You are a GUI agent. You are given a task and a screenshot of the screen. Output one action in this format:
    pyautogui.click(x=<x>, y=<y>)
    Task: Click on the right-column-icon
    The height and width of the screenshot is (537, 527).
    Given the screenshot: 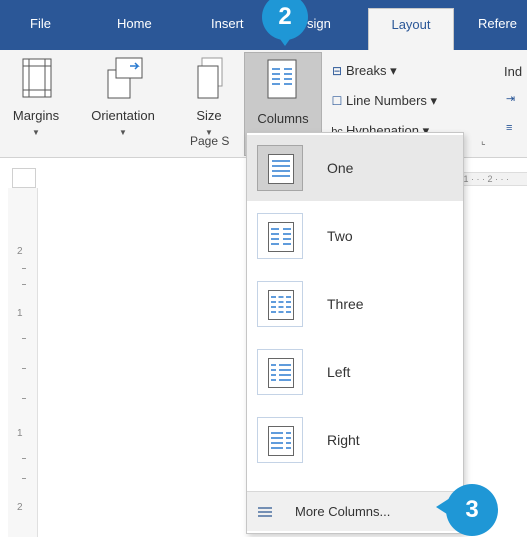 What is the action you would take?
    pyautogui.click(x=280, y=440)
    